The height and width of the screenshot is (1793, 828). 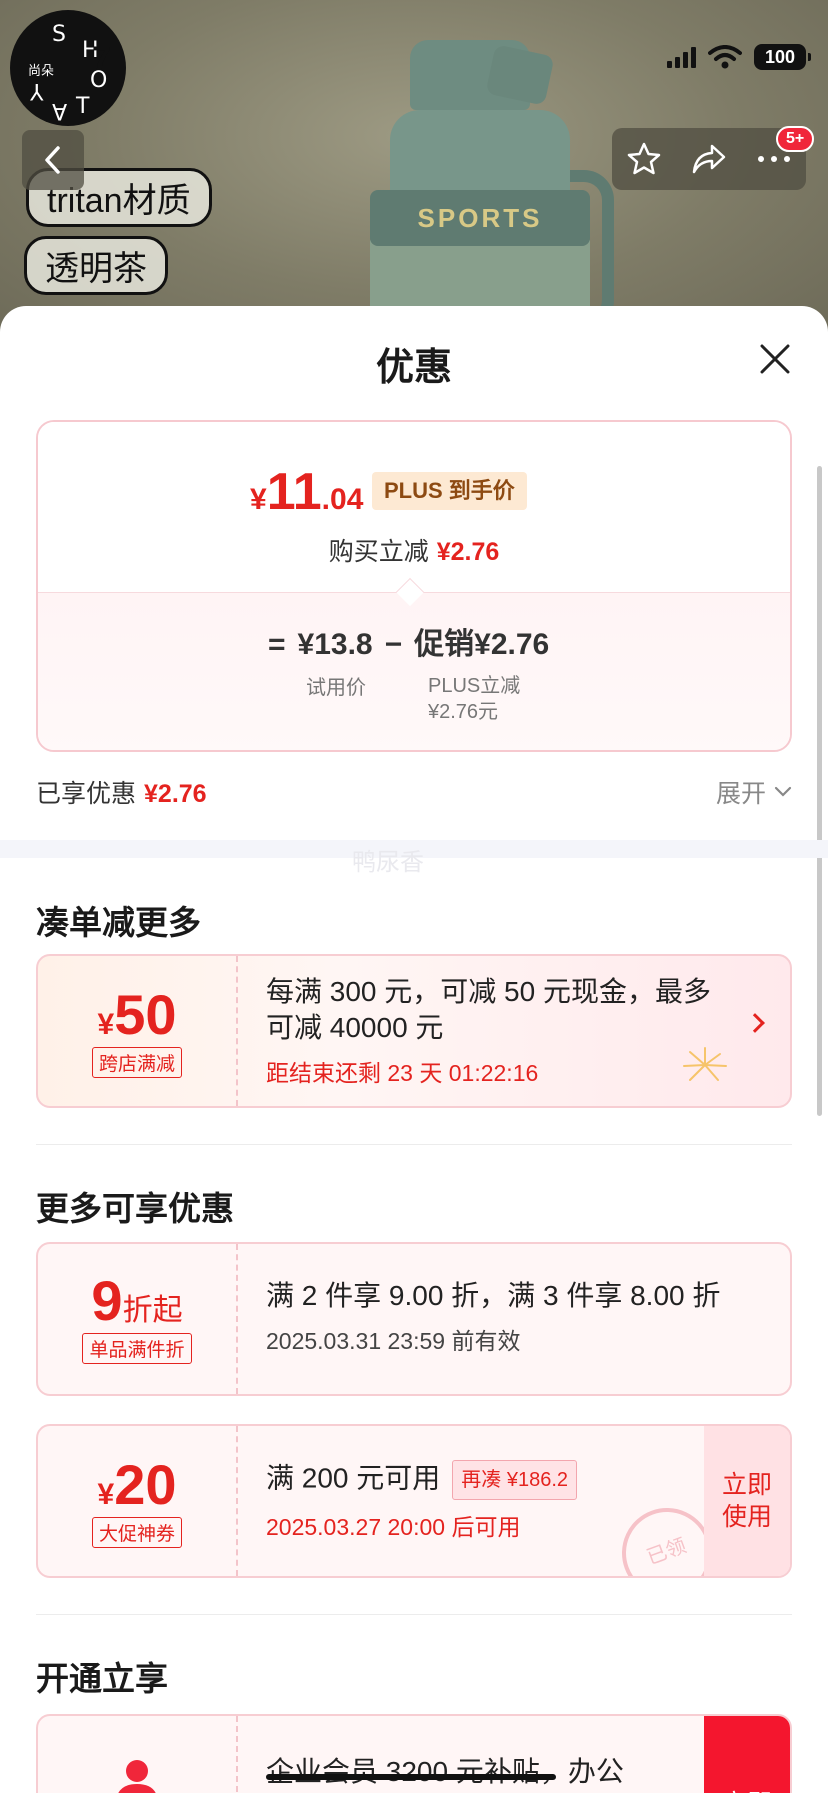 I want to click on add-more-chip: 再凑 ¥186.2, so click(x=515, y=1480).